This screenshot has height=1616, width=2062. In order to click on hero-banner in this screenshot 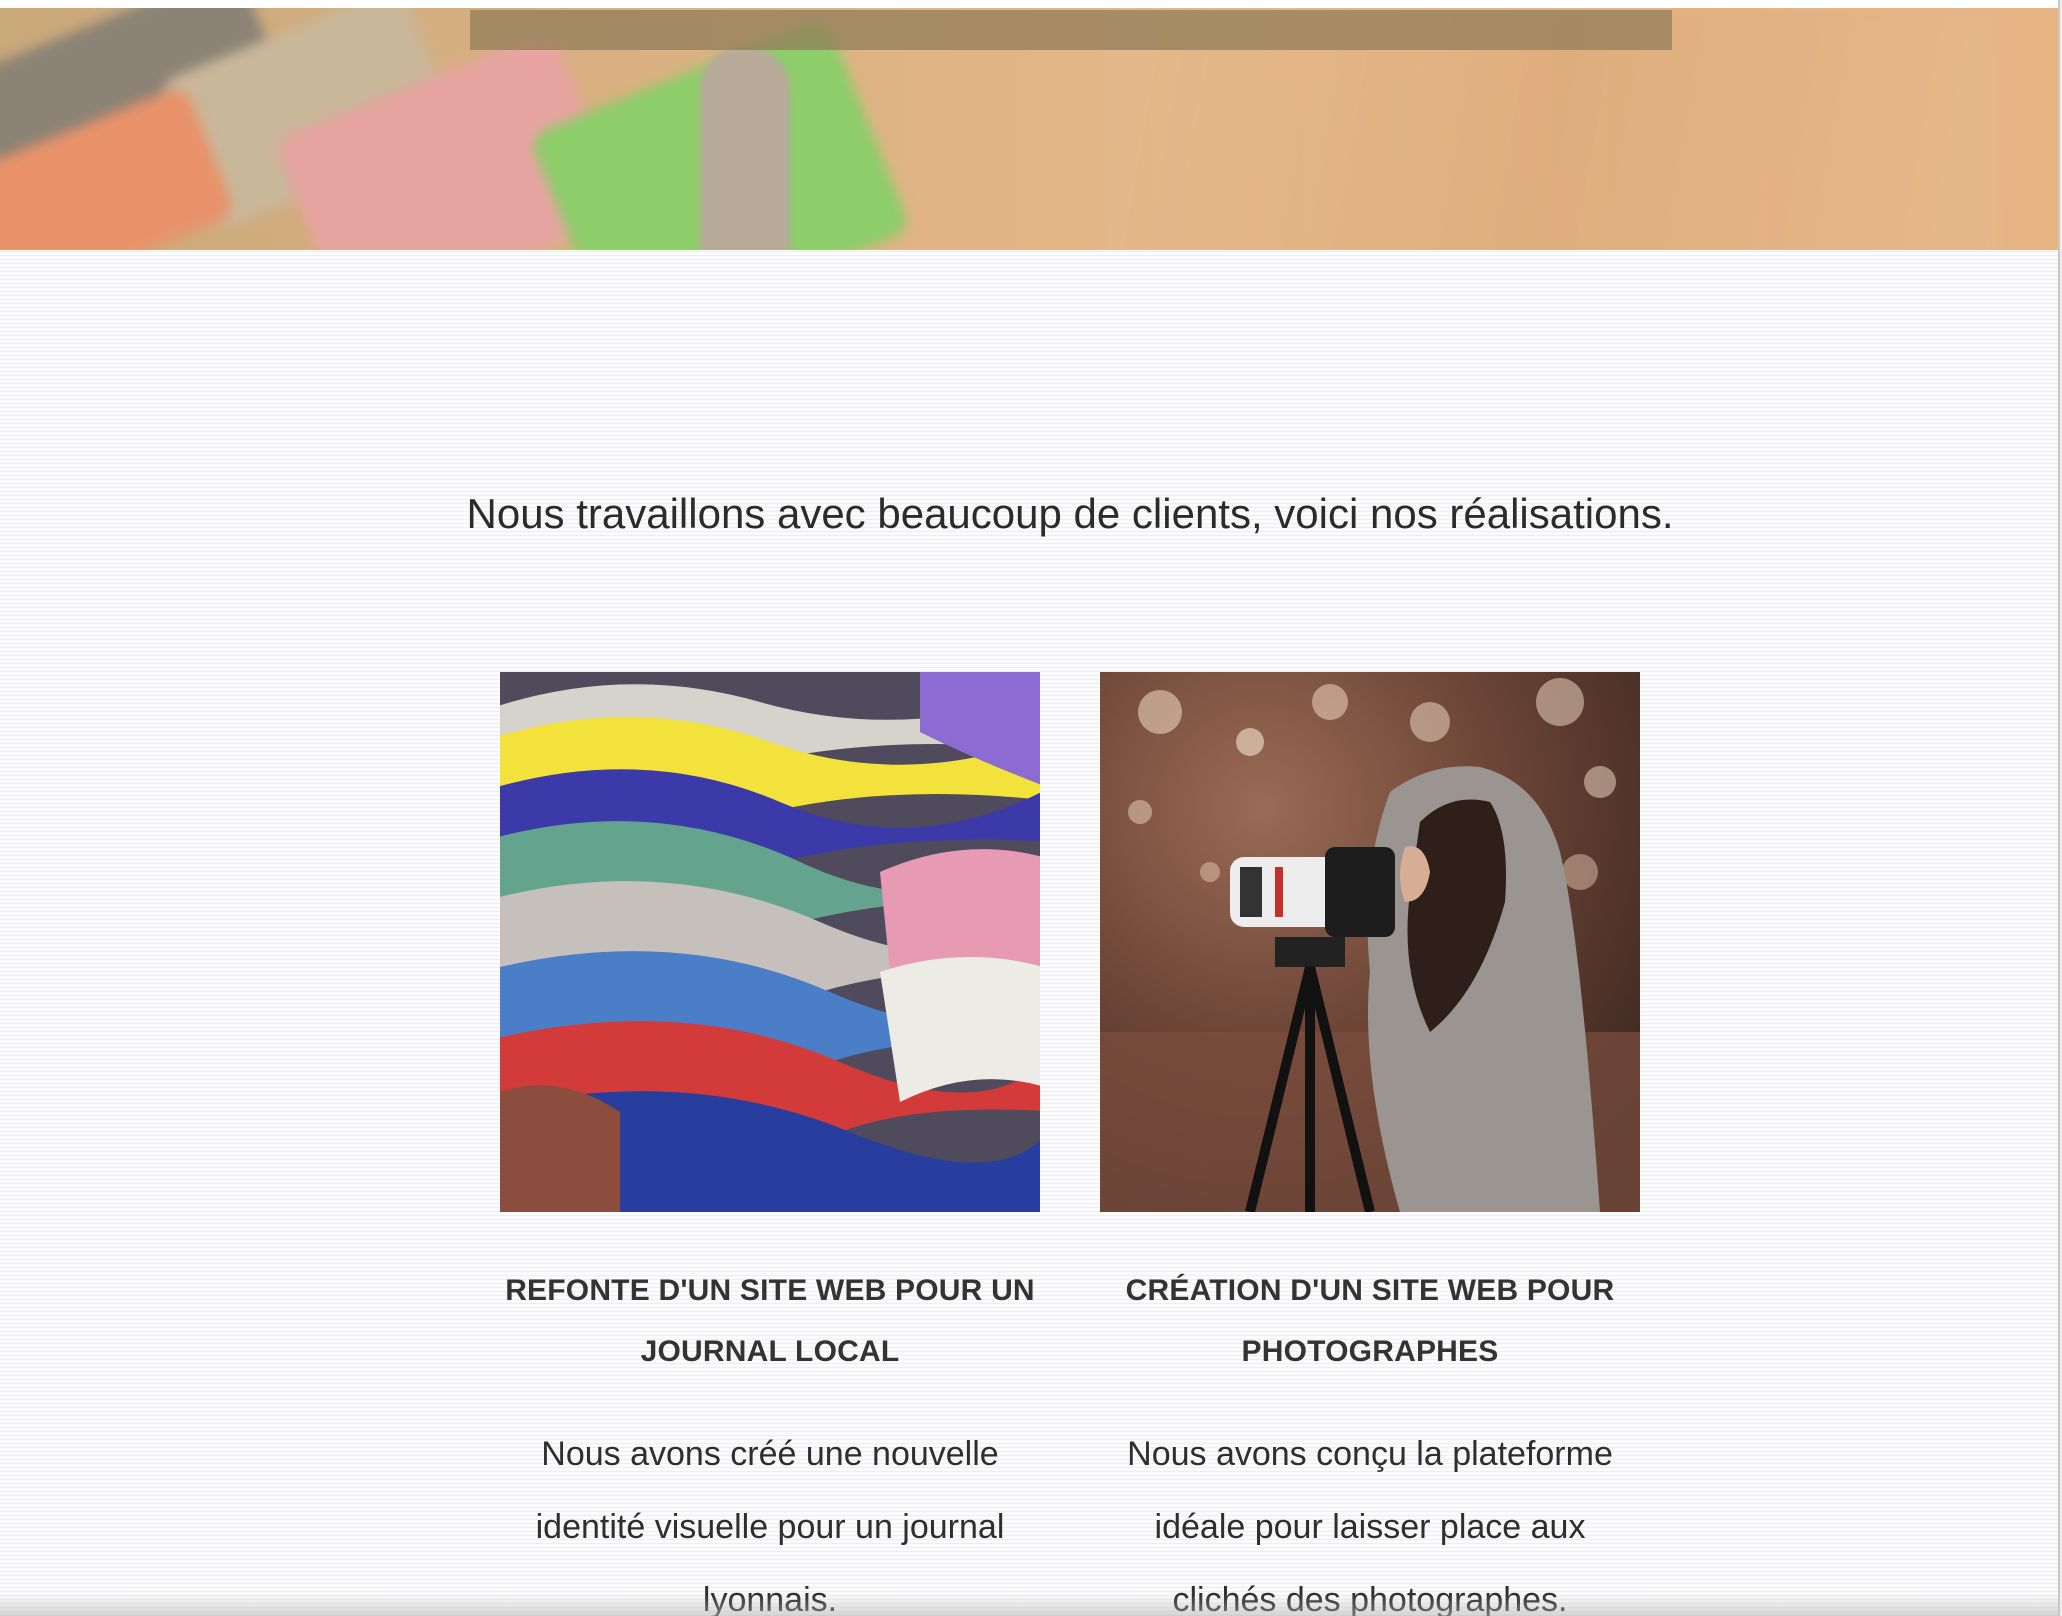, I will do `click(1029, 129)`.